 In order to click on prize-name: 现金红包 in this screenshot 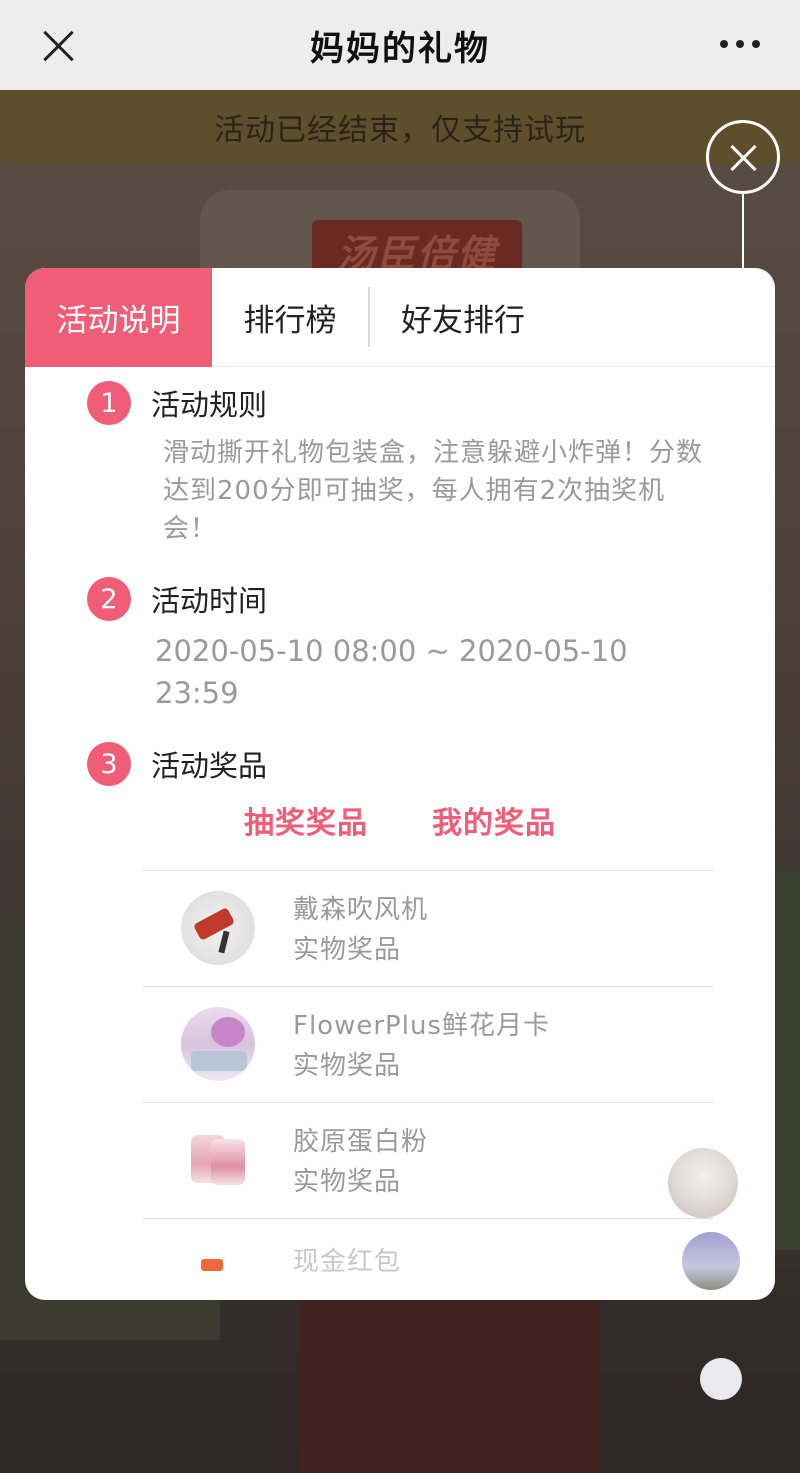, I will do `click(347, 1262)`.